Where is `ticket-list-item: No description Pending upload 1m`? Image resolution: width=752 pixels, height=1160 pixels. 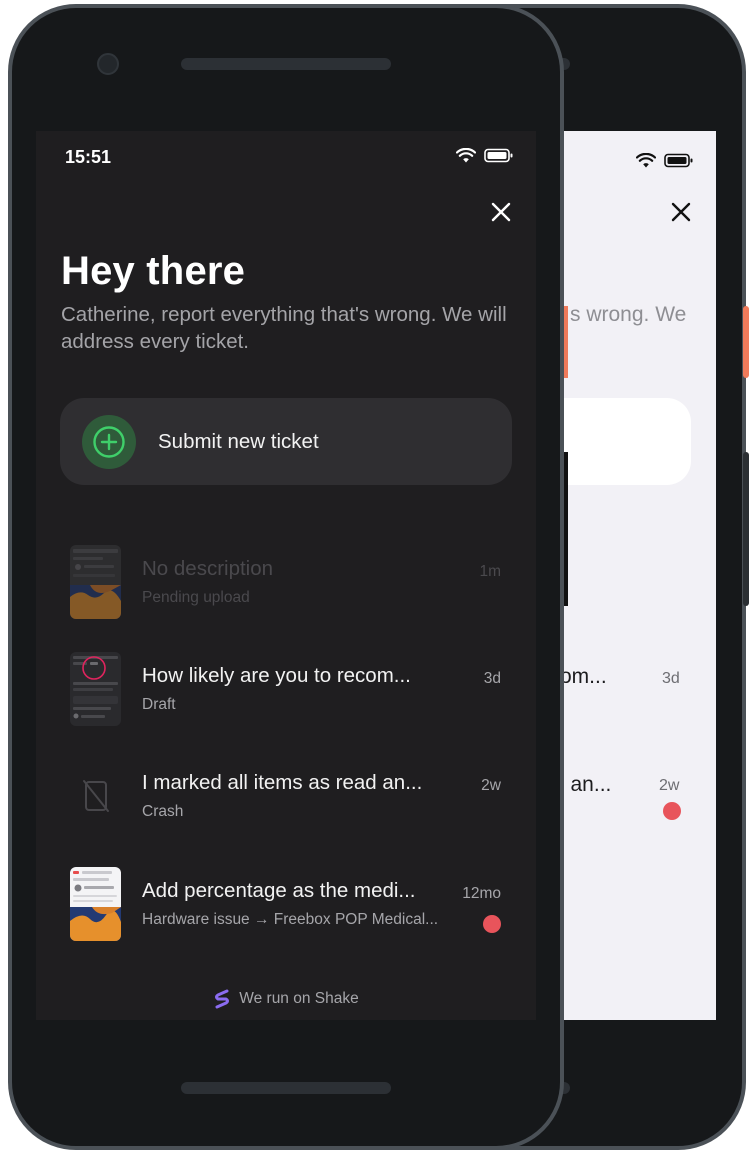
ticket-list-item: No description Pending upload 1m is located at coordinates (286, 590).